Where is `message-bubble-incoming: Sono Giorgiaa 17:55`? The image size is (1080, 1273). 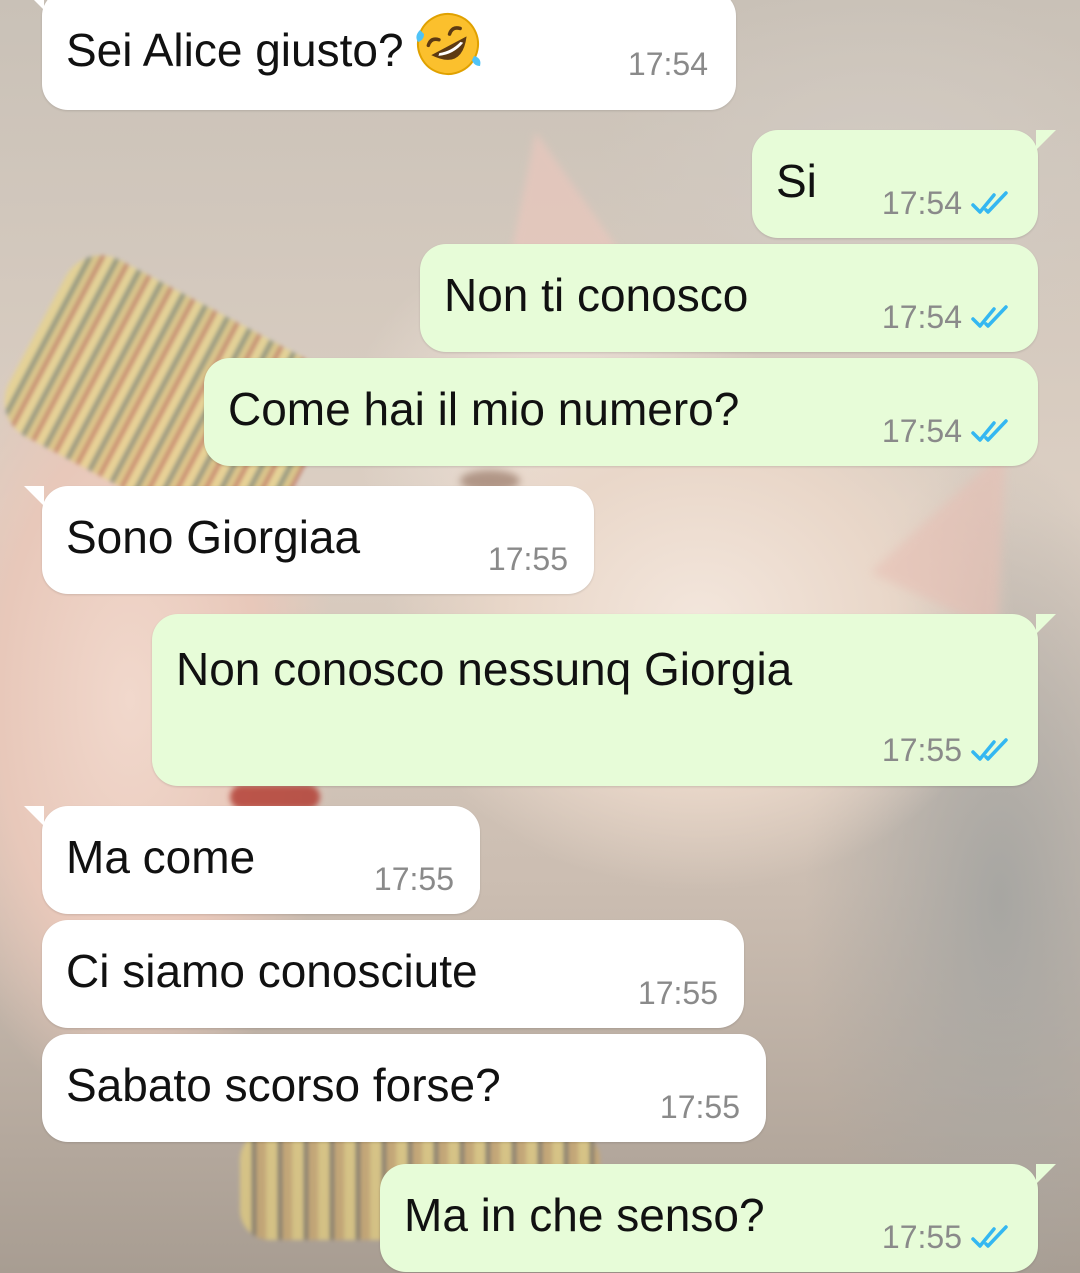 message-bubble-incoming: Sono Giorgiaa 17:55 is located at coordinates (309, 540).